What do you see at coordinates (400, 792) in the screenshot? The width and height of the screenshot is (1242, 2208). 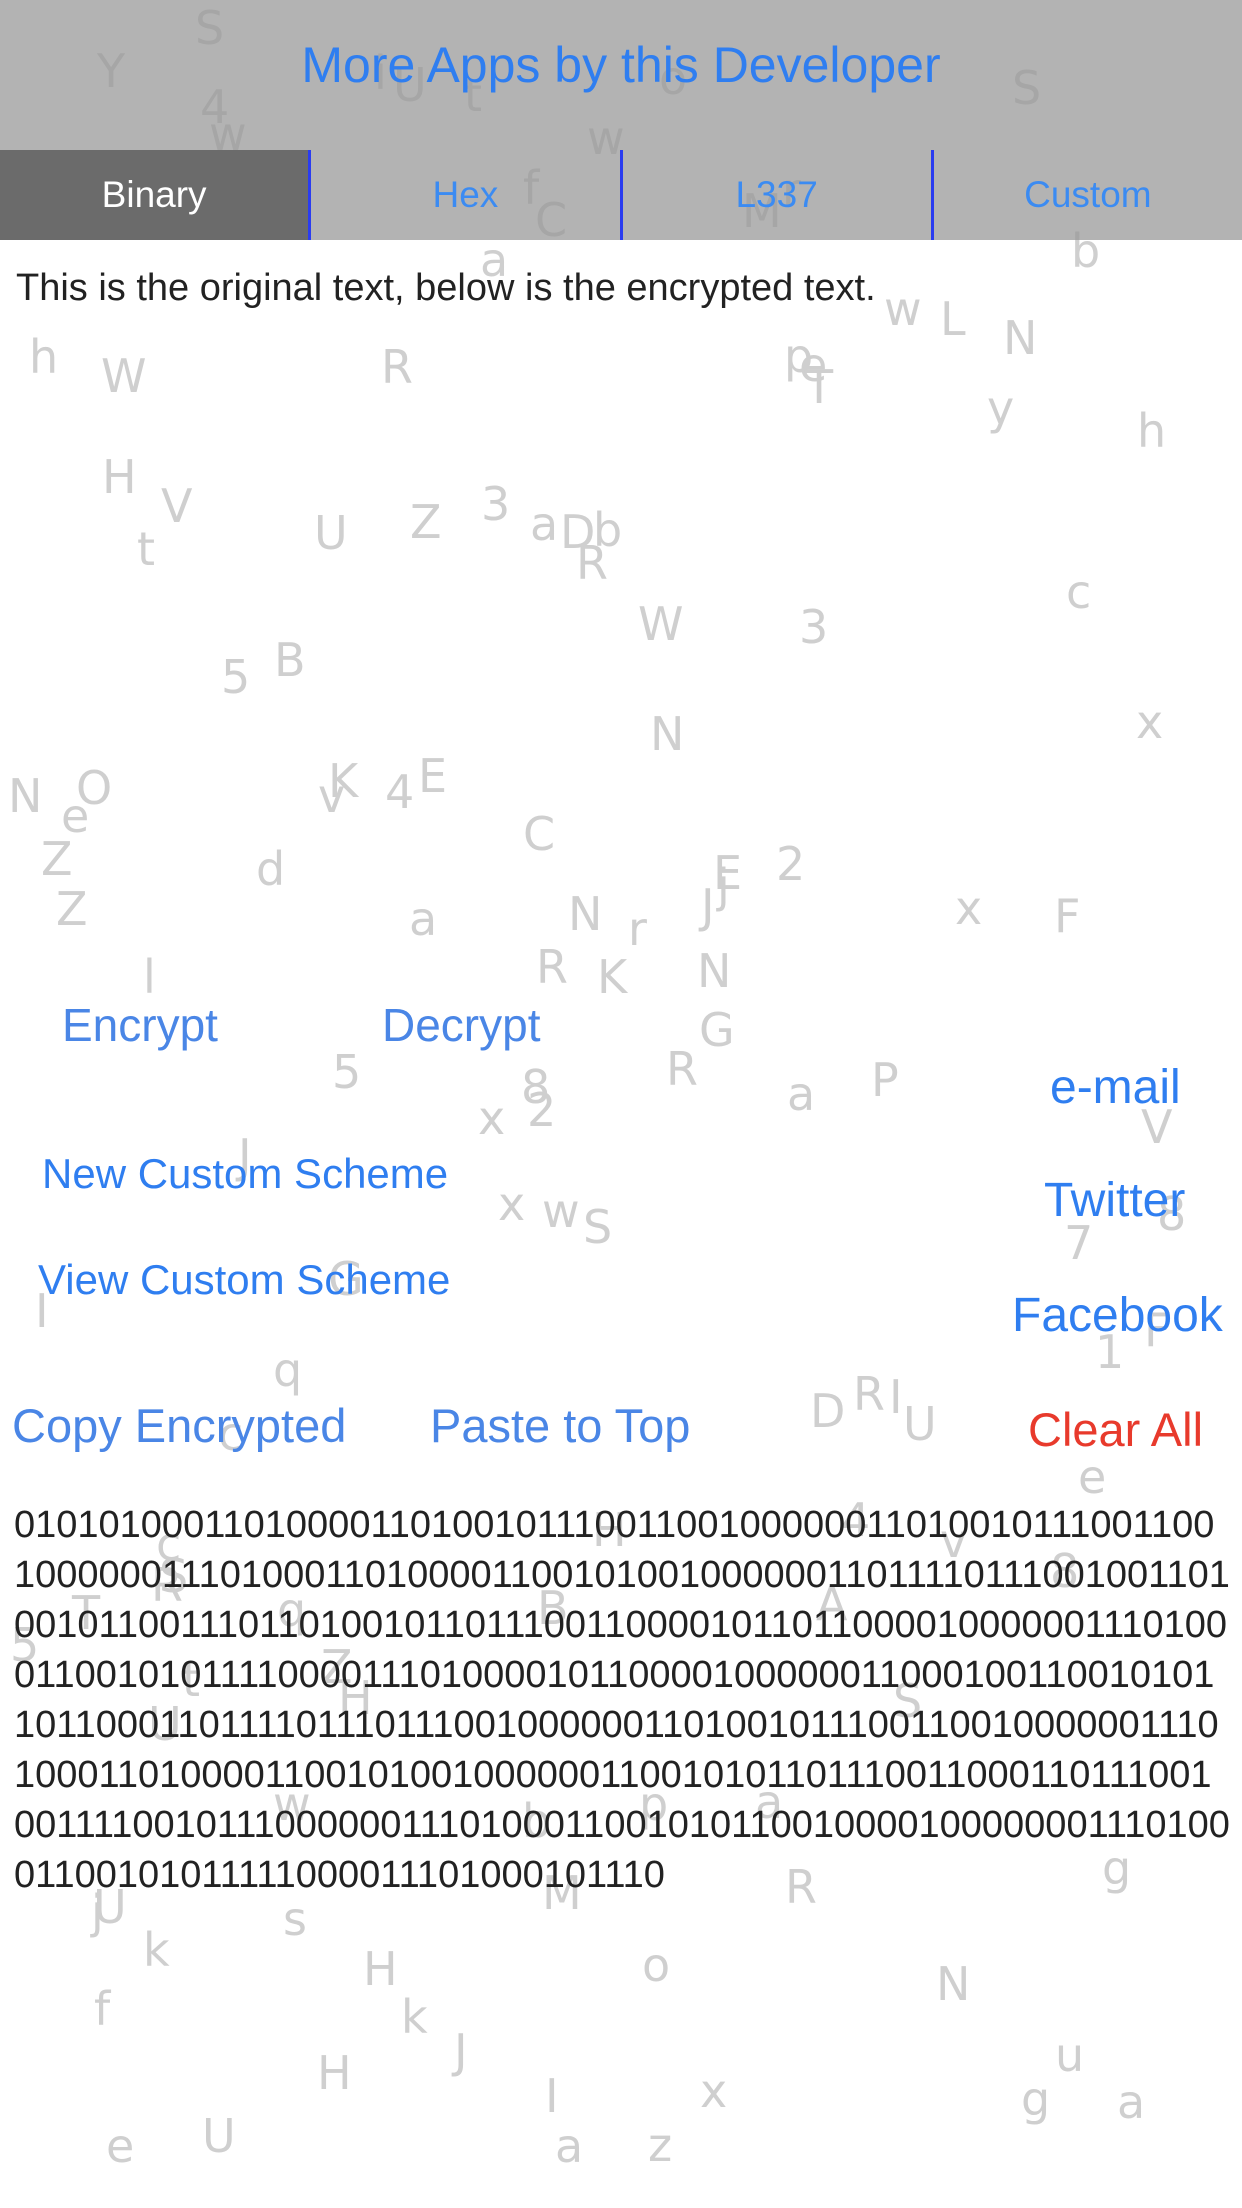 I see `background-letter: 4` at bounding box center [400, 792].